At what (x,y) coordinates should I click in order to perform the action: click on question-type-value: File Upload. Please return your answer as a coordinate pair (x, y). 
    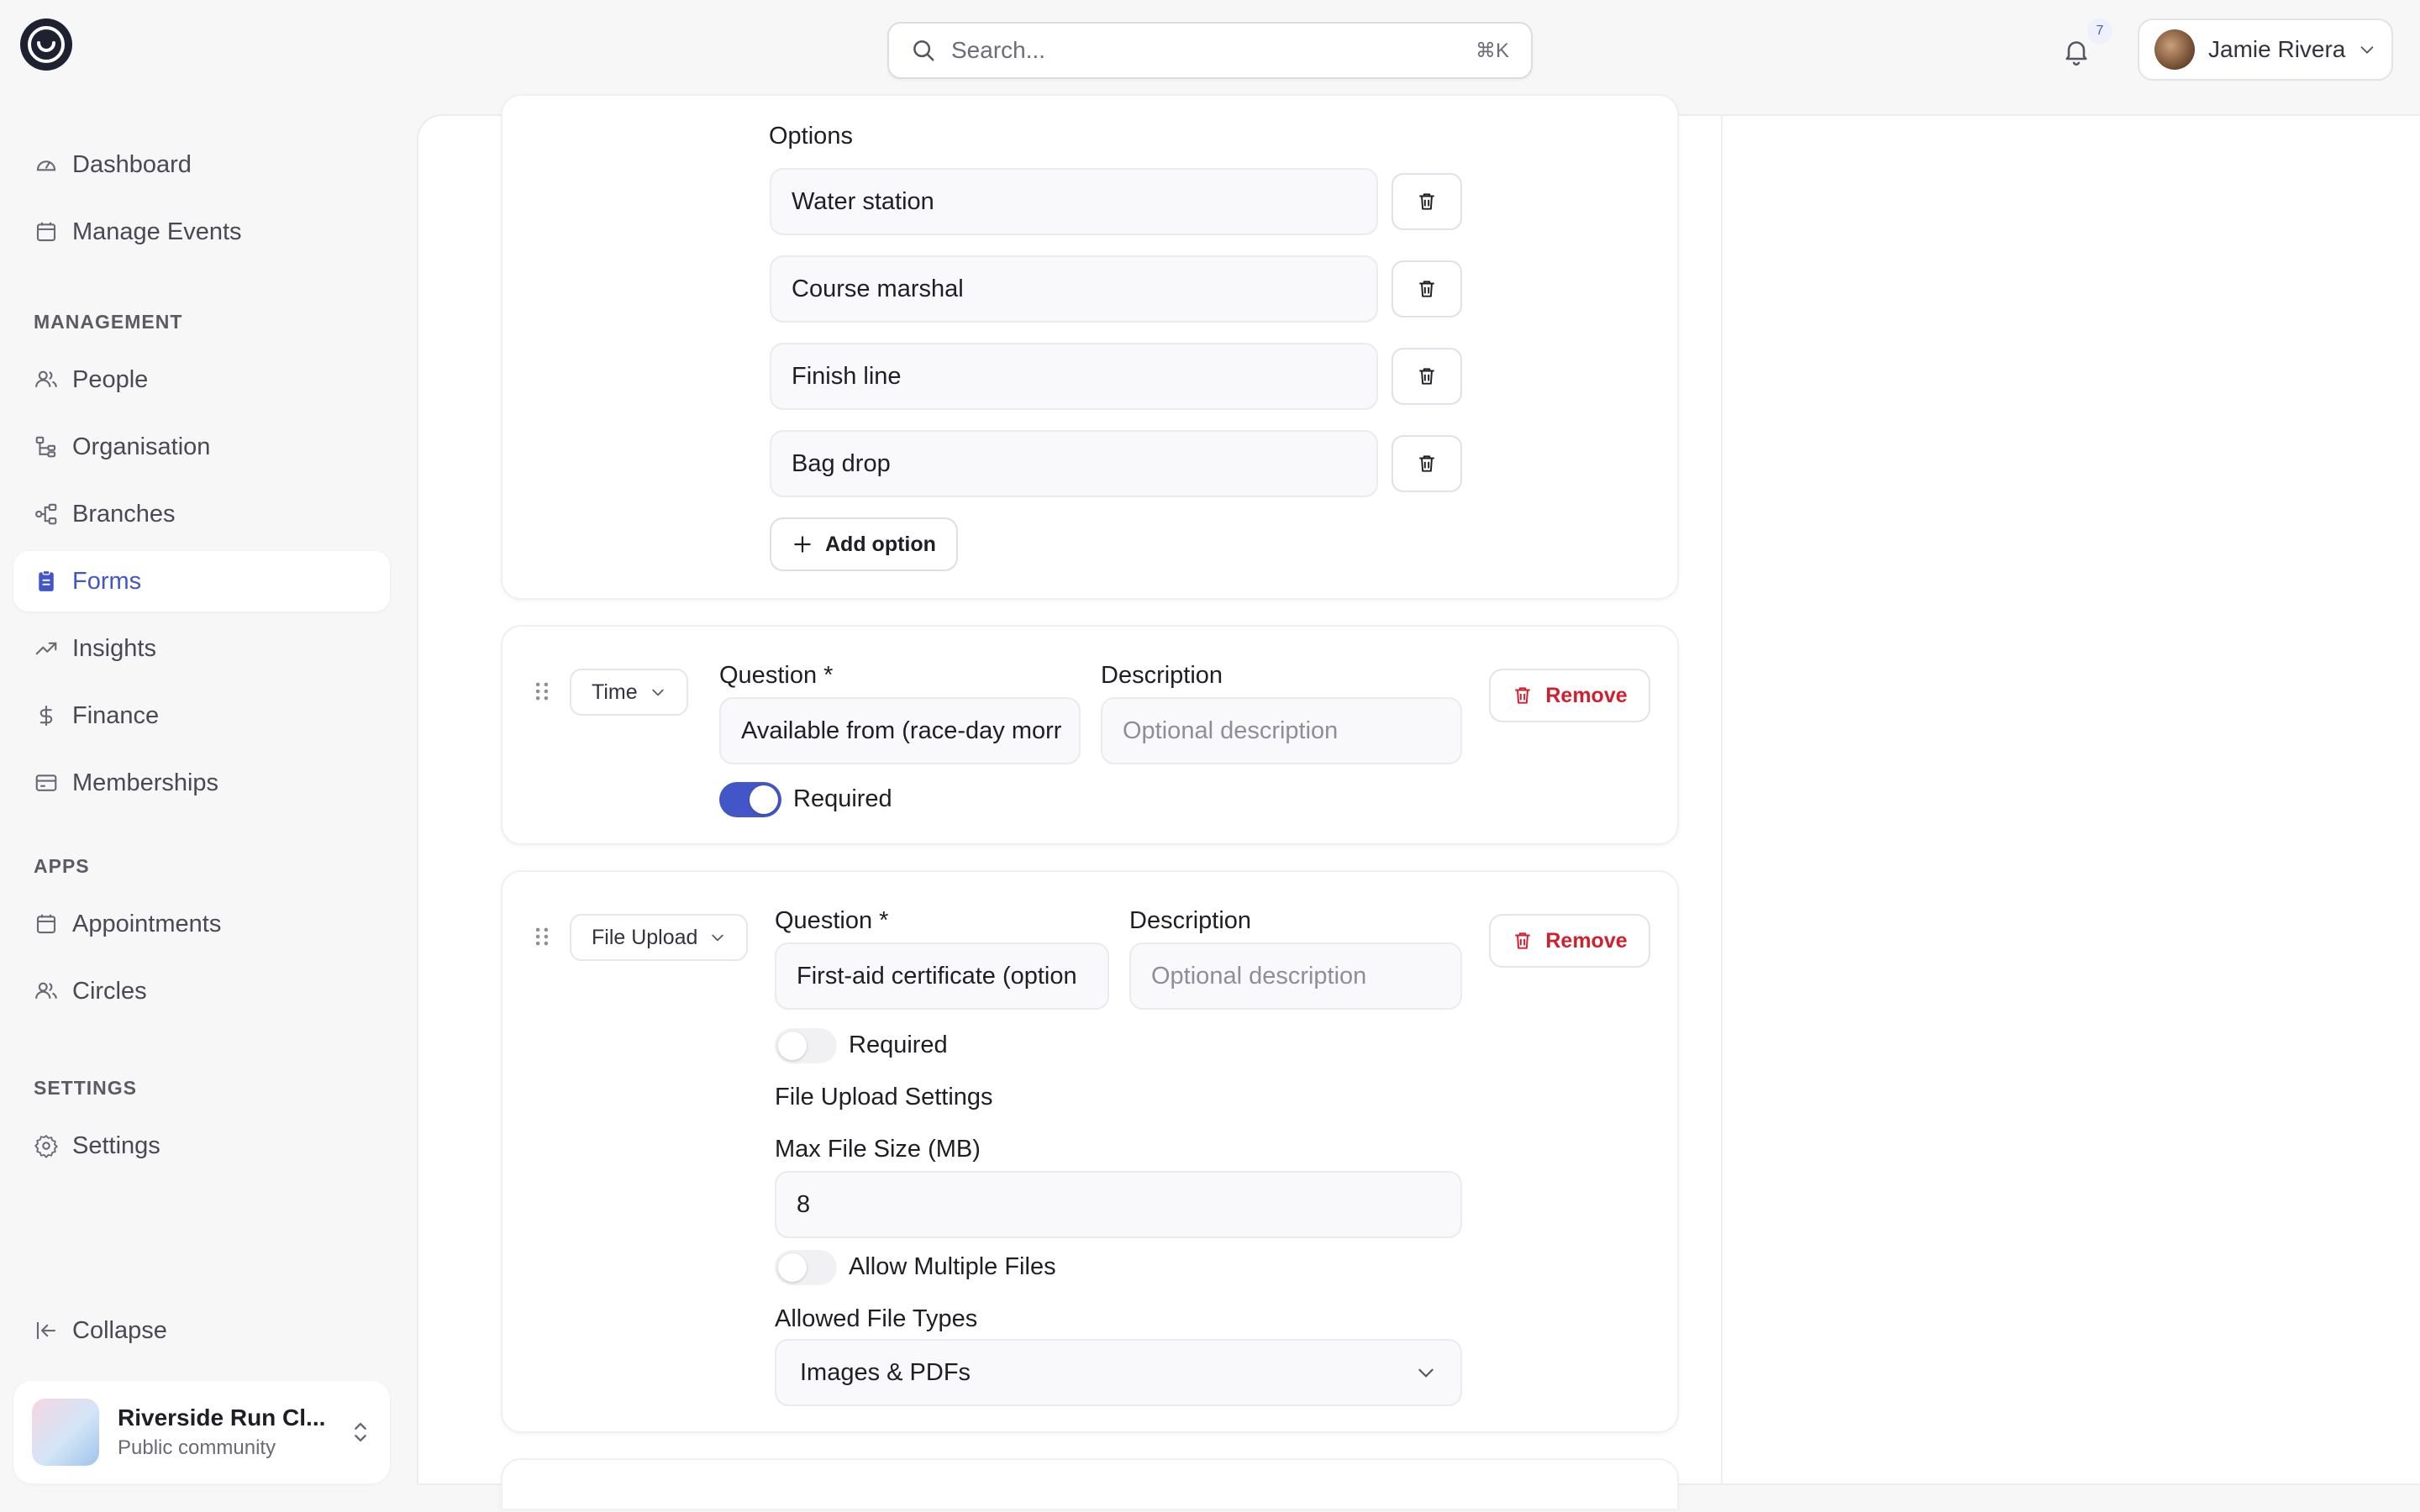
    Looking at the image, I should click on (645, 937).